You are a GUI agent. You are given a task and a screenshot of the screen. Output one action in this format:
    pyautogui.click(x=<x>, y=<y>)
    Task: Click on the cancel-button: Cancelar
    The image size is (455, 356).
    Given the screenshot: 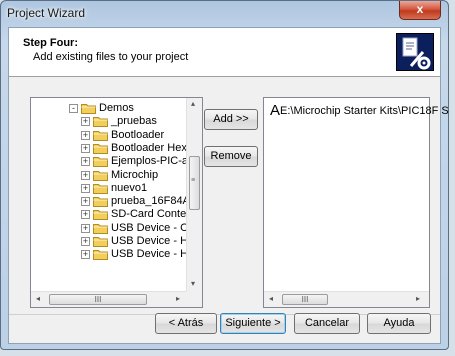 What is the action you would take?
    pyautogui.click(x=327, y=323)
    